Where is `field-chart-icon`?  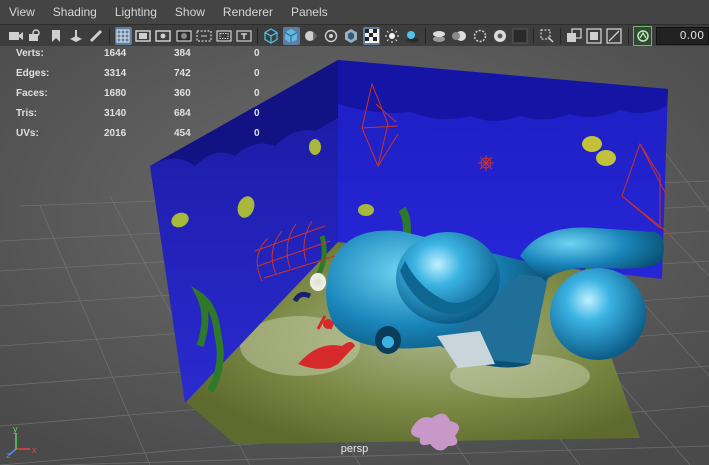 field-chart-icon is located at coordinates (203, 36).